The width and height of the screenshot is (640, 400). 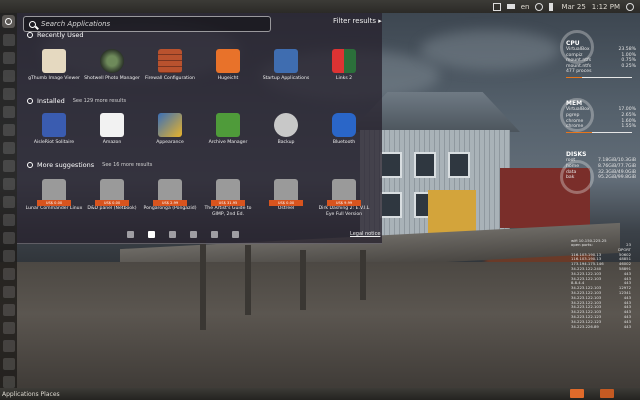 I want to click on clock-time: 1:12 PM, so click(x=606, y=7).